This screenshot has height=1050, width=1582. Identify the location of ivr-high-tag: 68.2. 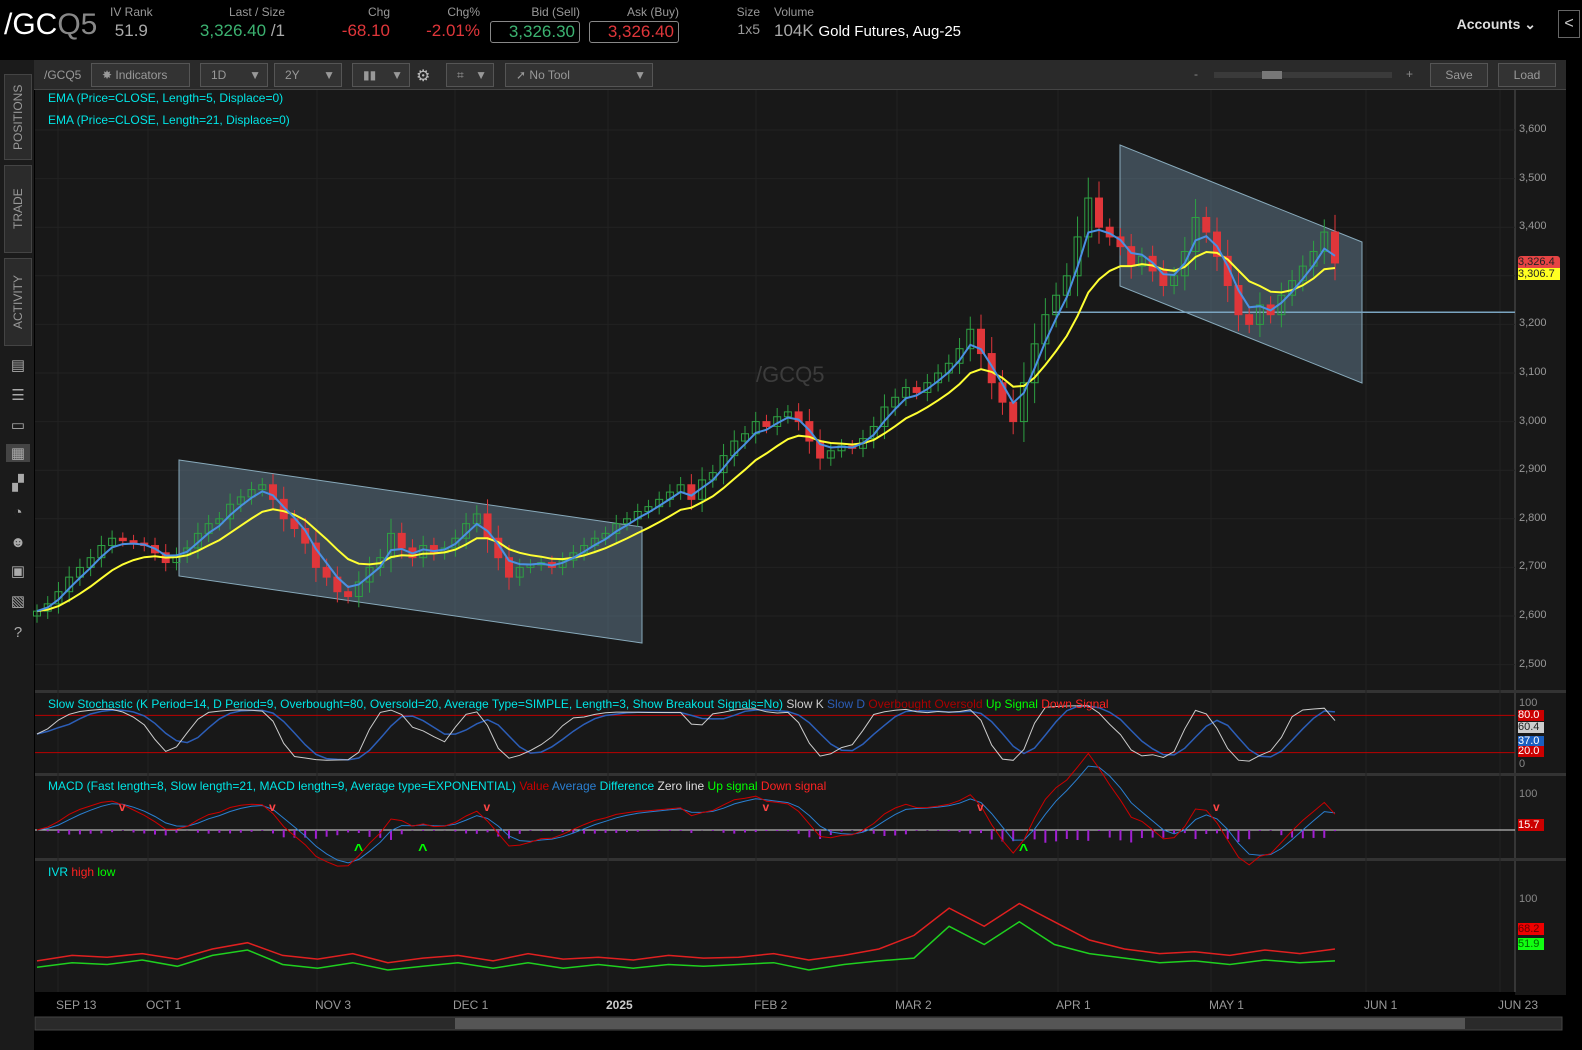
(1531, 929).